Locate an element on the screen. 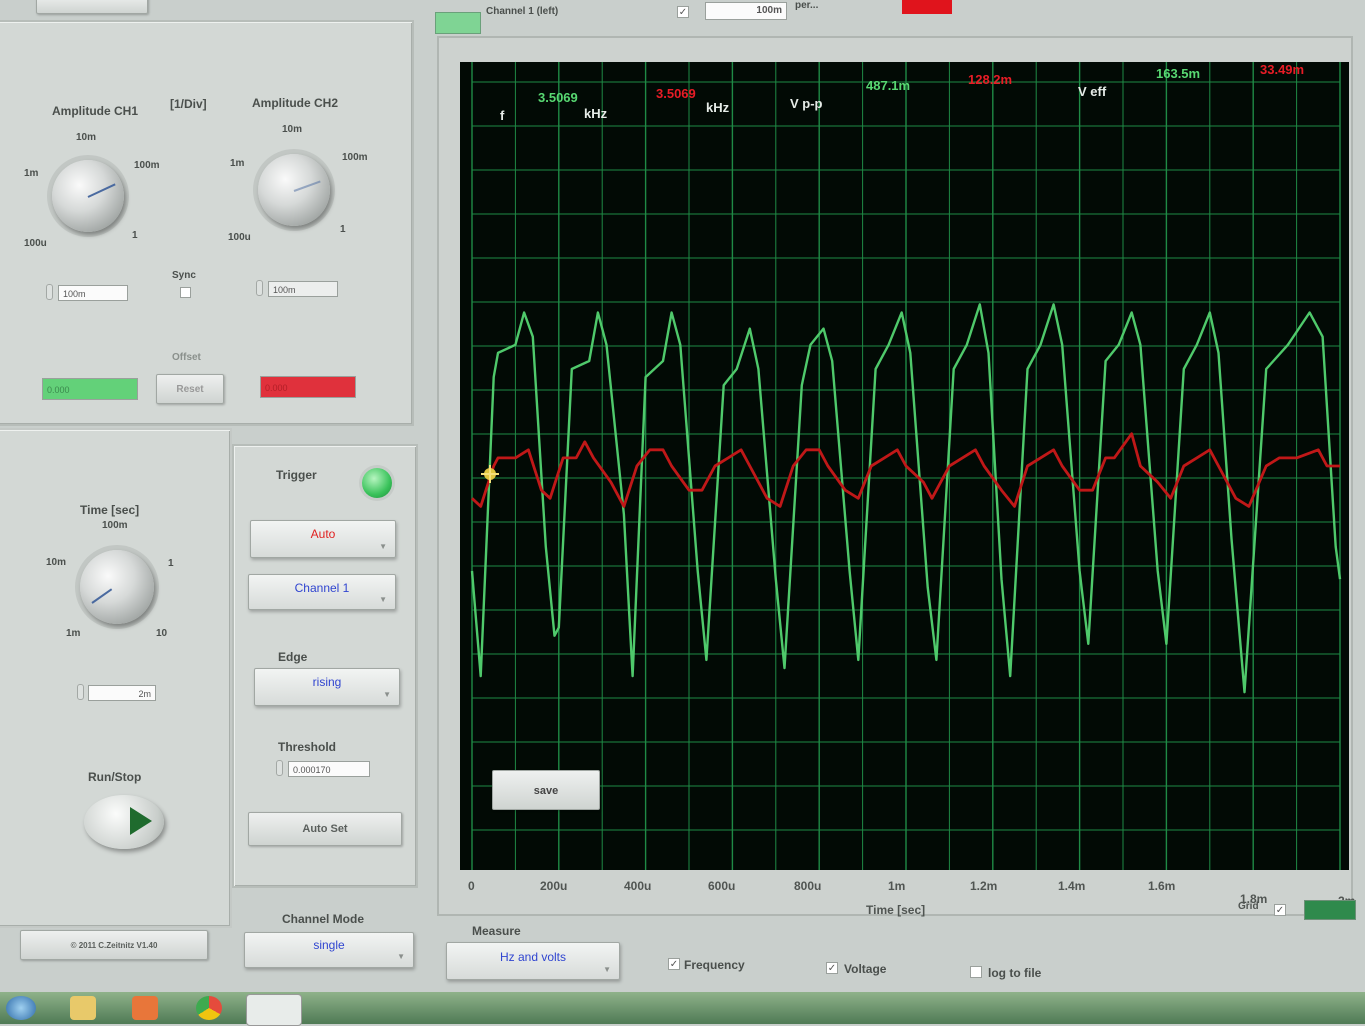 This screenshot has height=1026, width=1365. x-tick-label: 600u is located at coordinates (722, 886).